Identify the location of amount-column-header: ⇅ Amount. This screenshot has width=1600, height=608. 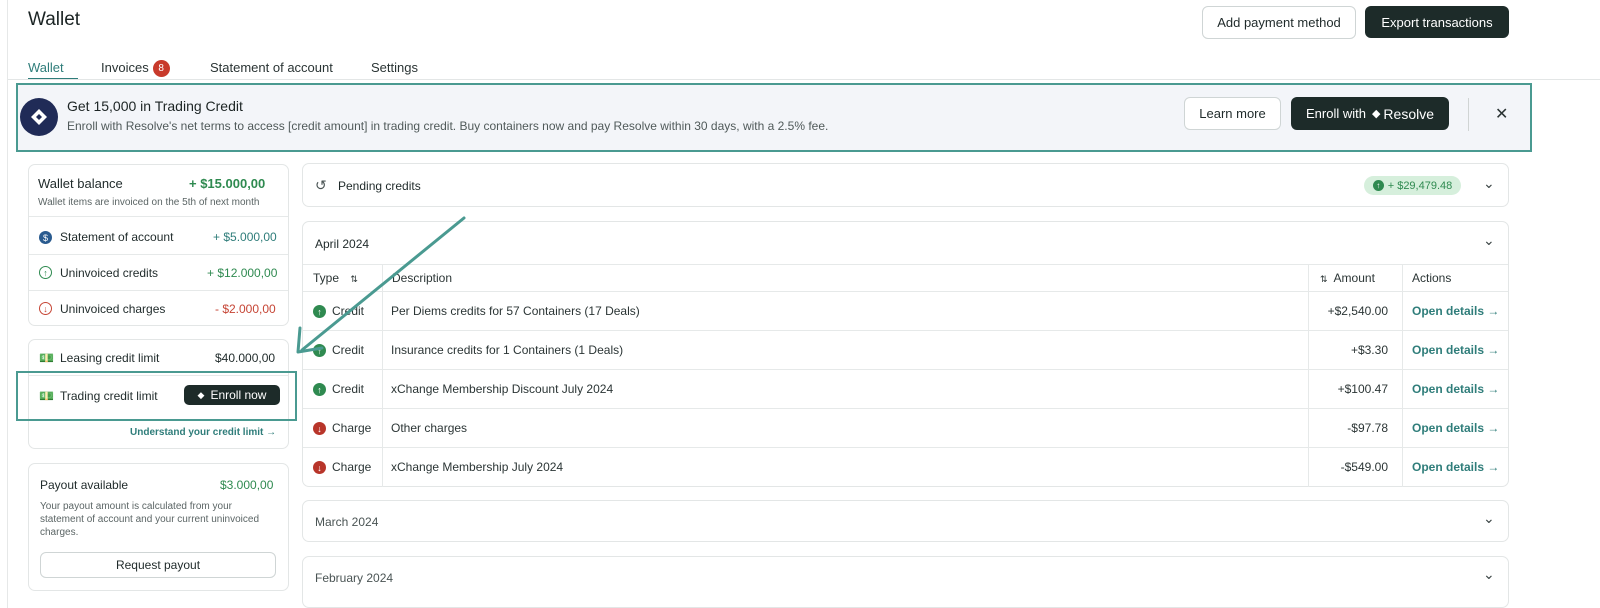
(1347, 278).